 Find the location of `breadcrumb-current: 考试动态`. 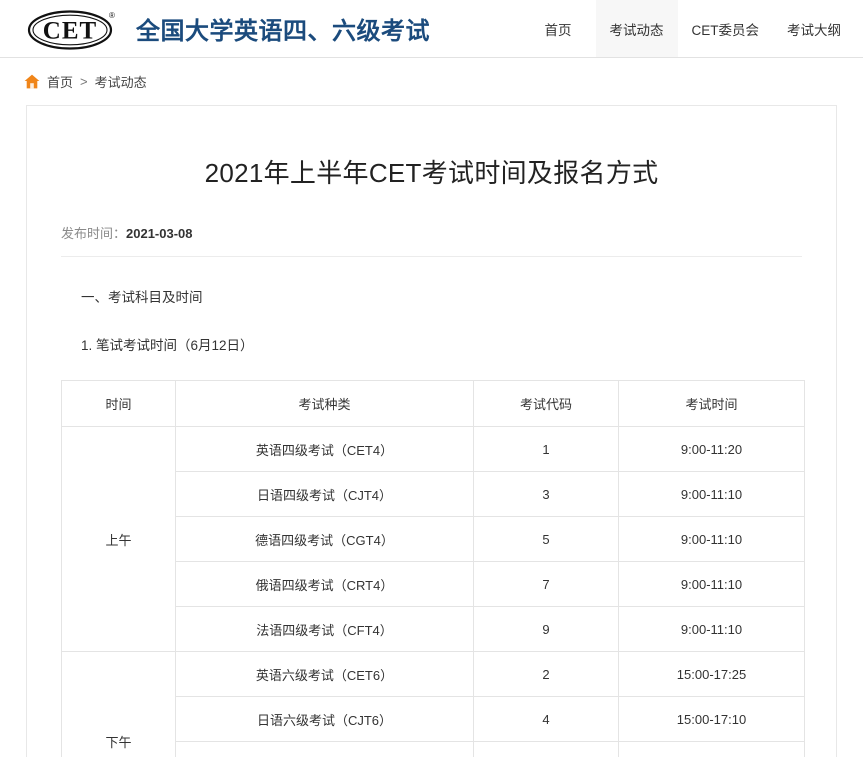

breadcrumb-current: 考试动态 is located at coordinates (120, 82).